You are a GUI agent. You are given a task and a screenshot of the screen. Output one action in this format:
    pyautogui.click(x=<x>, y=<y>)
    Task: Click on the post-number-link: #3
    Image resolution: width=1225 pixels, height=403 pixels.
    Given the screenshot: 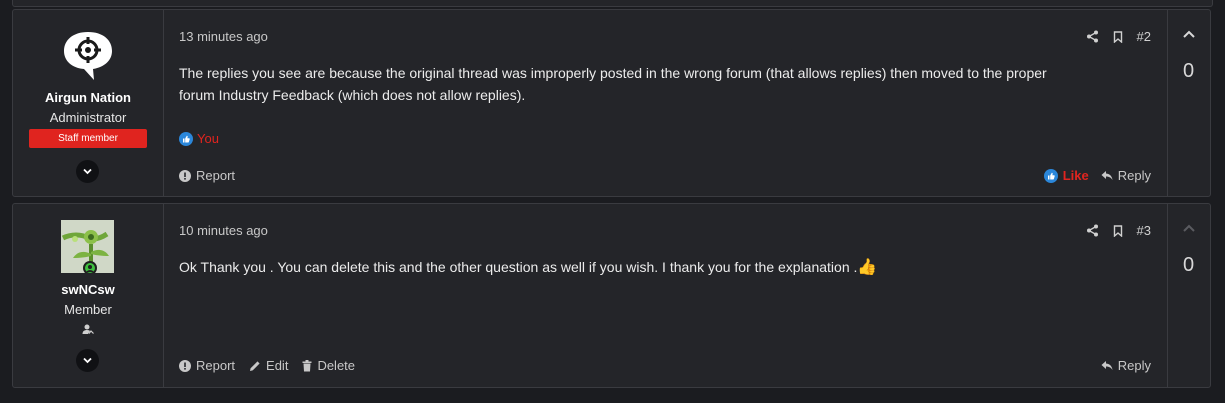 What is the action you would take?
    pyautogui.click(x=1144, y=230)
    